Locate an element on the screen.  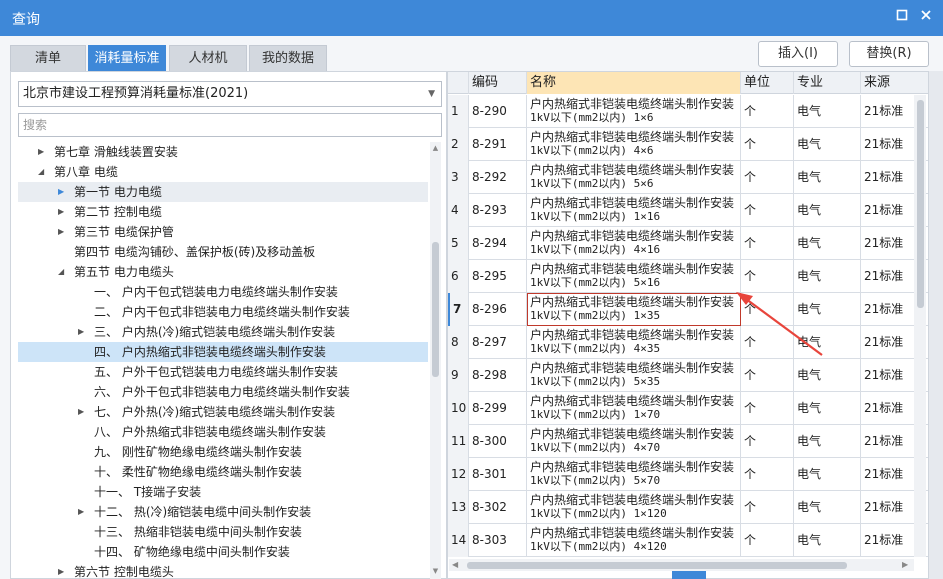
cell-code: 8-291 is located at coordinates (498, 144).